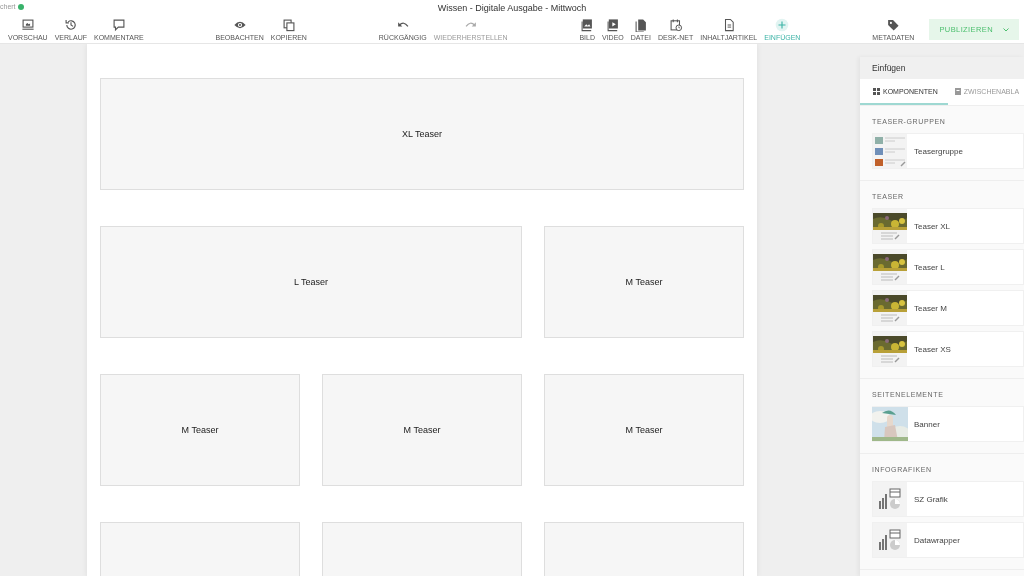 Image resolution: width=1024 pixels, height=576 pixels. I want to click on tag-icon, so click(893, 25).